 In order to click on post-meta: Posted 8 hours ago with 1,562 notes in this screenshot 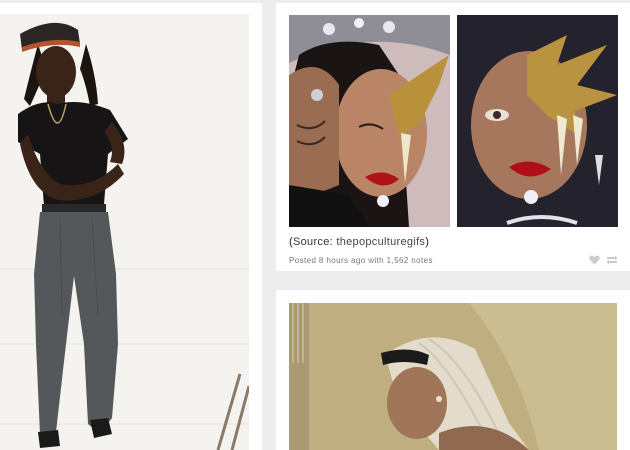, I will do `click(361, 260)`.